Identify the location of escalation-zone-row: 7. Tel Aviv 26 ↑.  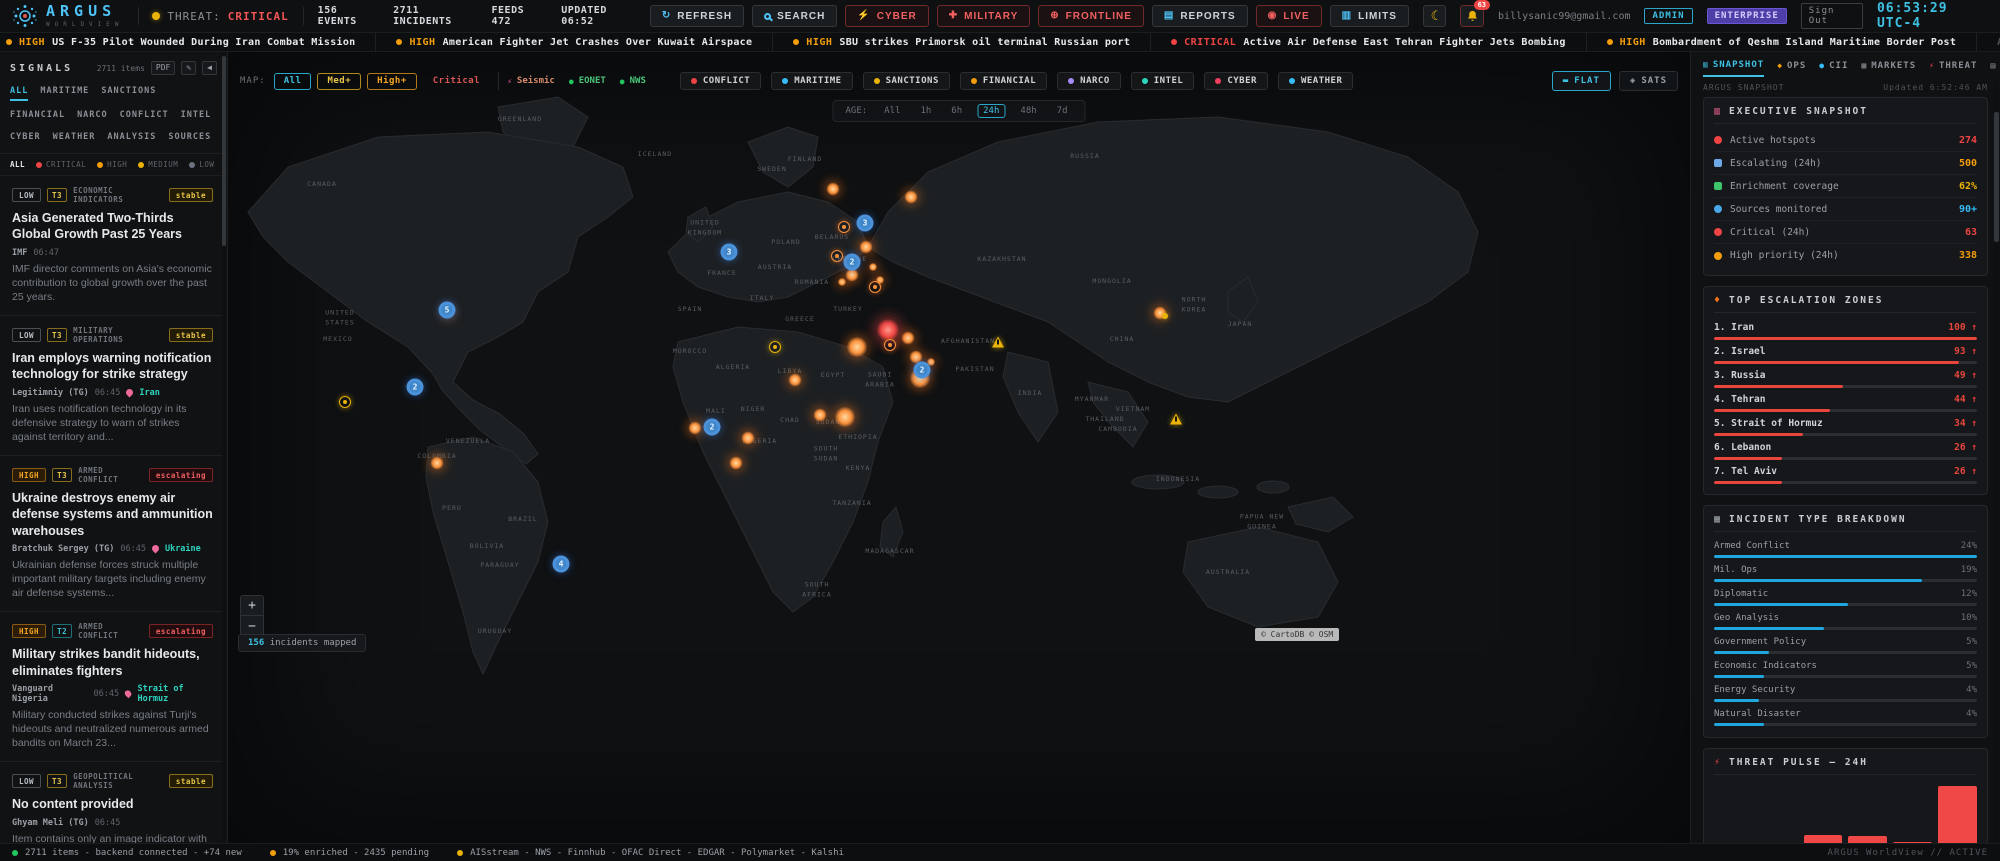
(1845, 474).